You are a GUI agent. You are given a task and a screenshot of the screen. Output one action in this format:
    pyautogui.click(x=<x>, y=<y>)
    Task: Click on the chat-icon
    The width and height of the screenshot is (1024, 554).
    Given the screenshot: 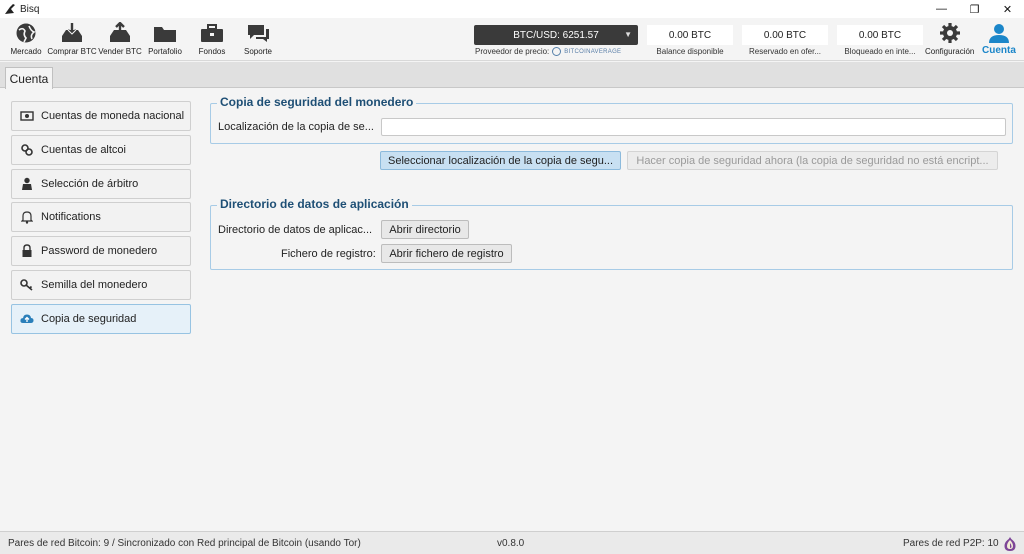 What is the action you would take?
    pyautogui.click(x=258, y=33)
    